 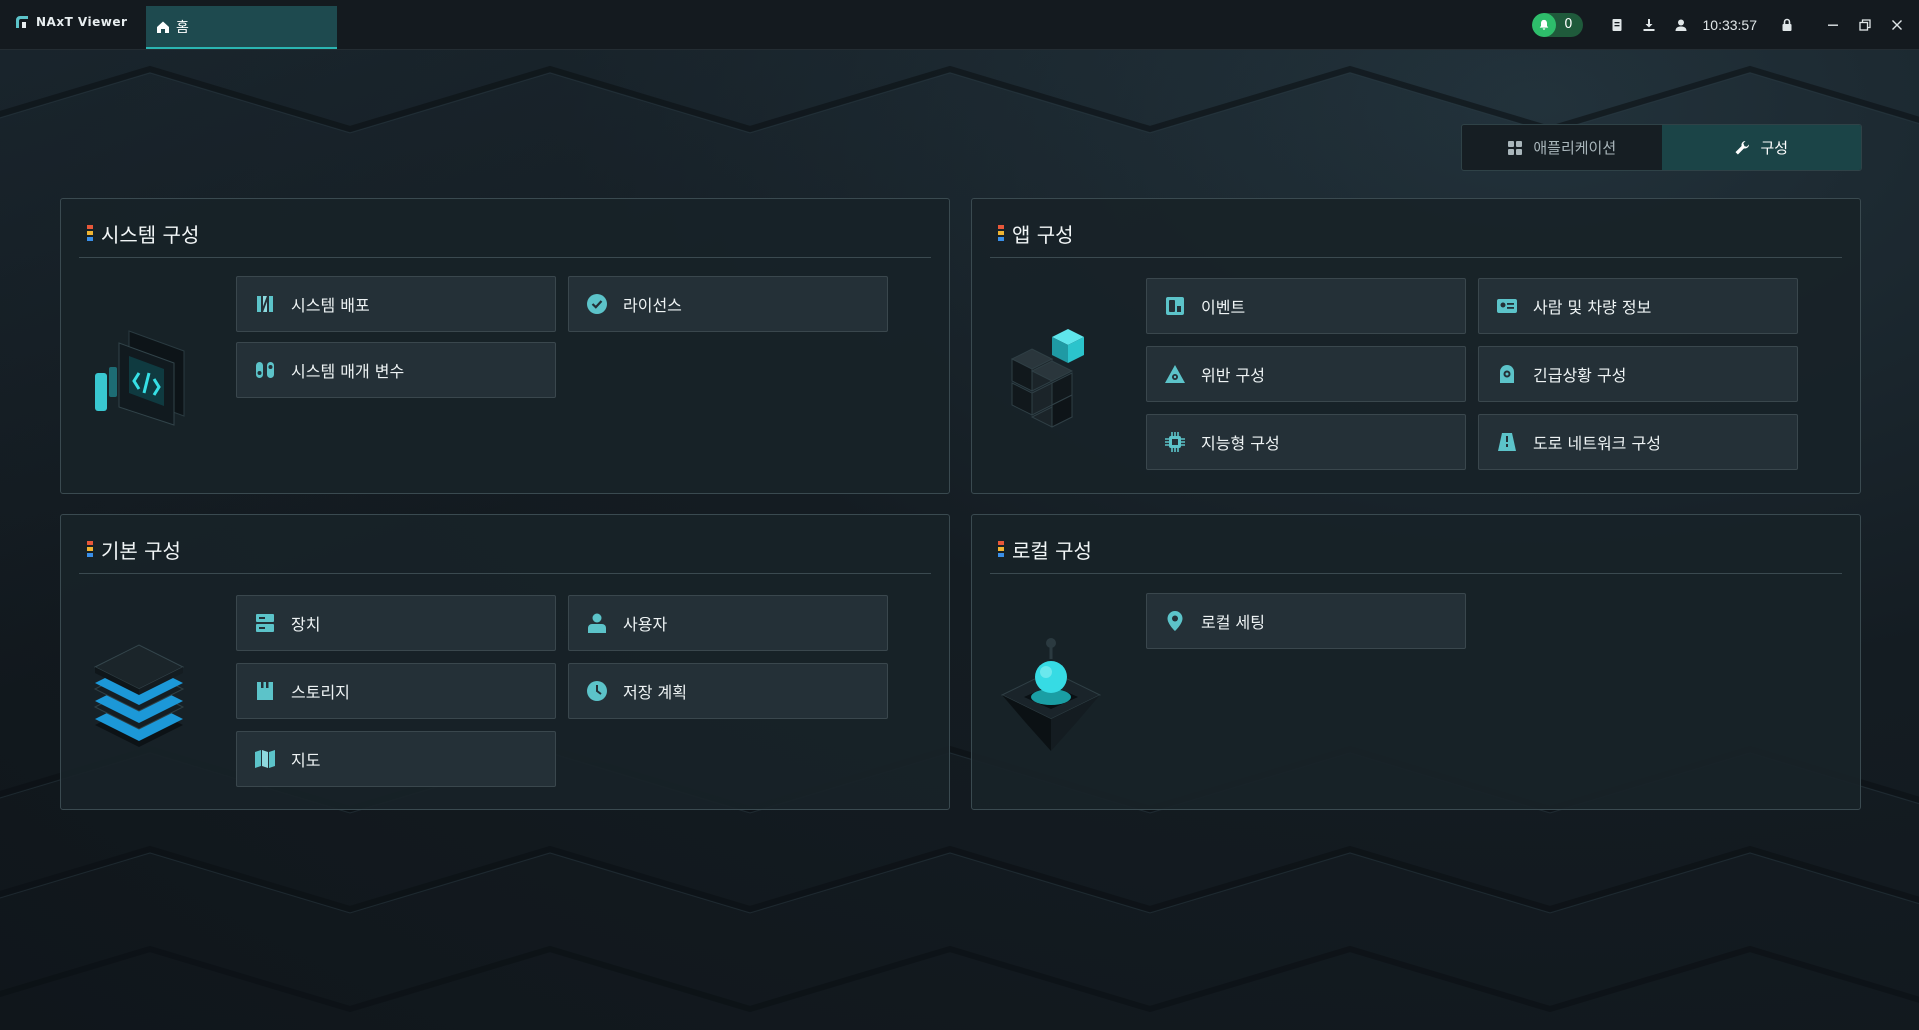 I want to click on device-icon, so click(x=265, y=623).